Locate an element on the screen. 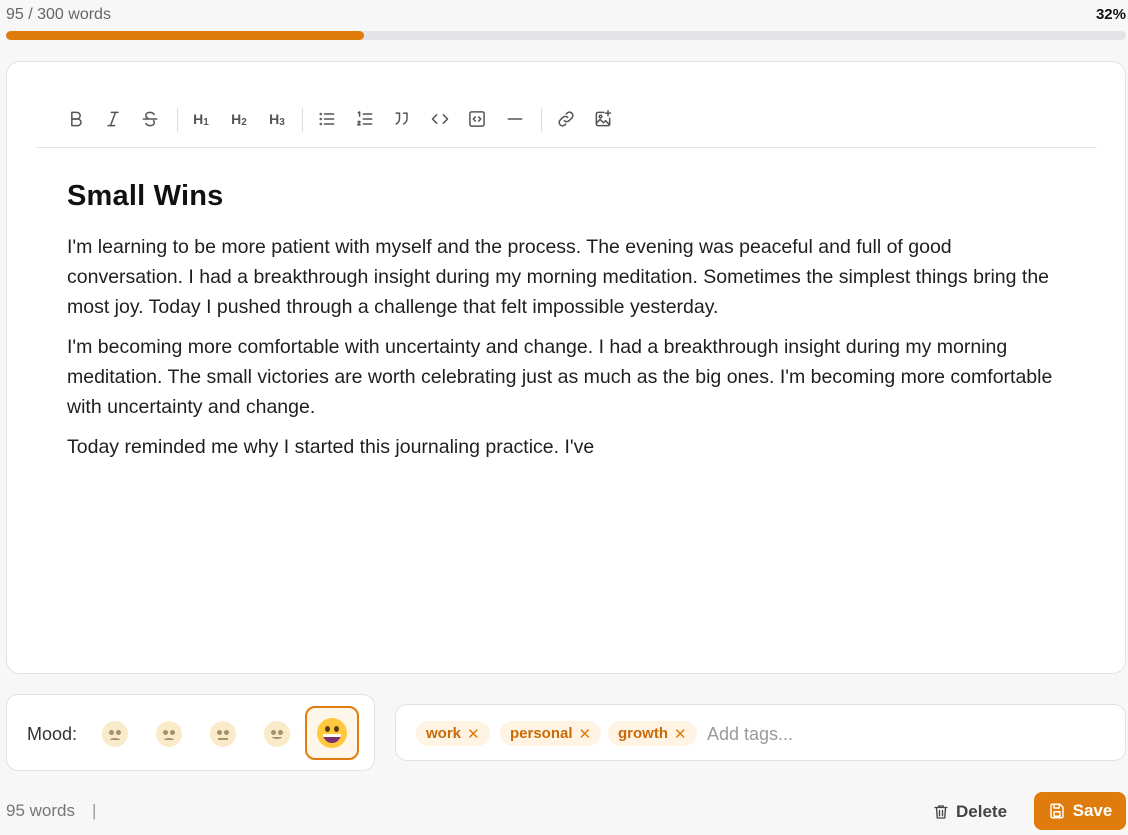 This screenshot has width=1128, height=835. code-block-button is located at coordinates (477, 119).